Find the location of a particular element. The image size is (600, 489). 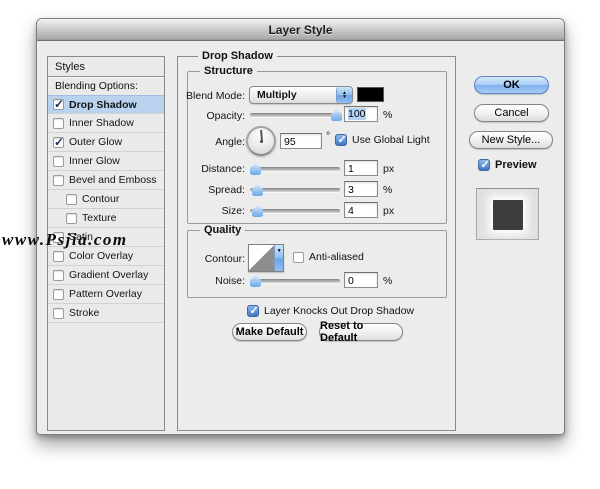

sidebar-item-label: Bevel and Emboss is located at coordinates (113, 180).